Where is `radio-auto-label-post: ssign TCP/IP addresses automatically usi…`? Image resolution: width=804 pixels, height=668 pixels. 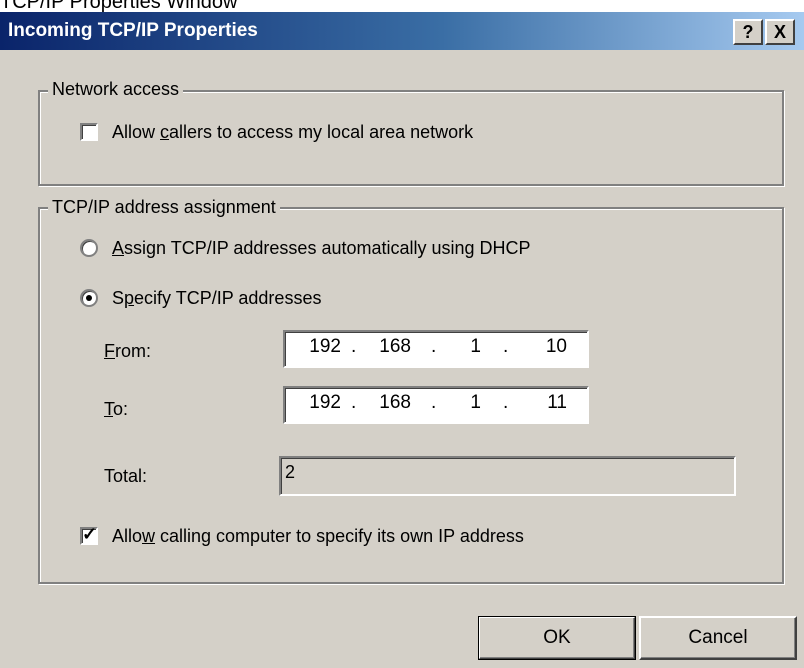 radio-auto-label-post: ssign TCP/IP addresses automatically usi… is located at coordinates (327, 248).